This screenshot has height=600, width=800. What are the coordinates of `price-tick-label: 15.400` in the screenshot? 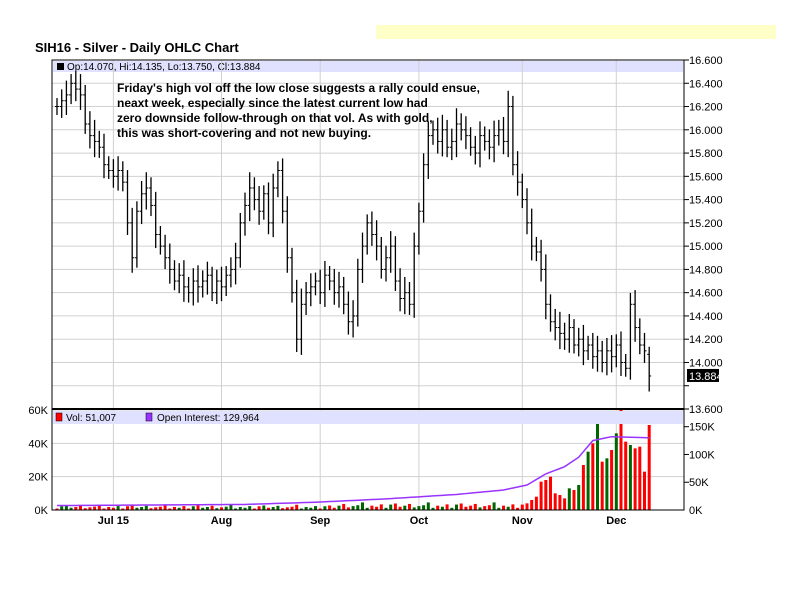 It's located at (706, 201).